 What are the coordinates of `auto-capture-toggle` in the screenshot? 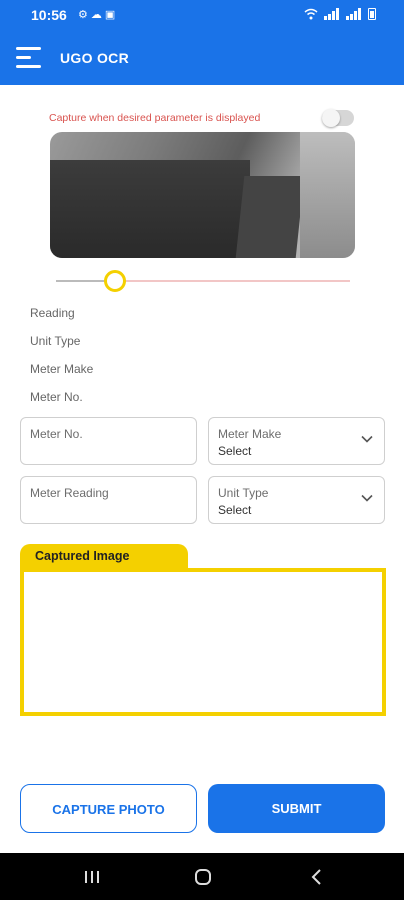 It's located at (338, 118).